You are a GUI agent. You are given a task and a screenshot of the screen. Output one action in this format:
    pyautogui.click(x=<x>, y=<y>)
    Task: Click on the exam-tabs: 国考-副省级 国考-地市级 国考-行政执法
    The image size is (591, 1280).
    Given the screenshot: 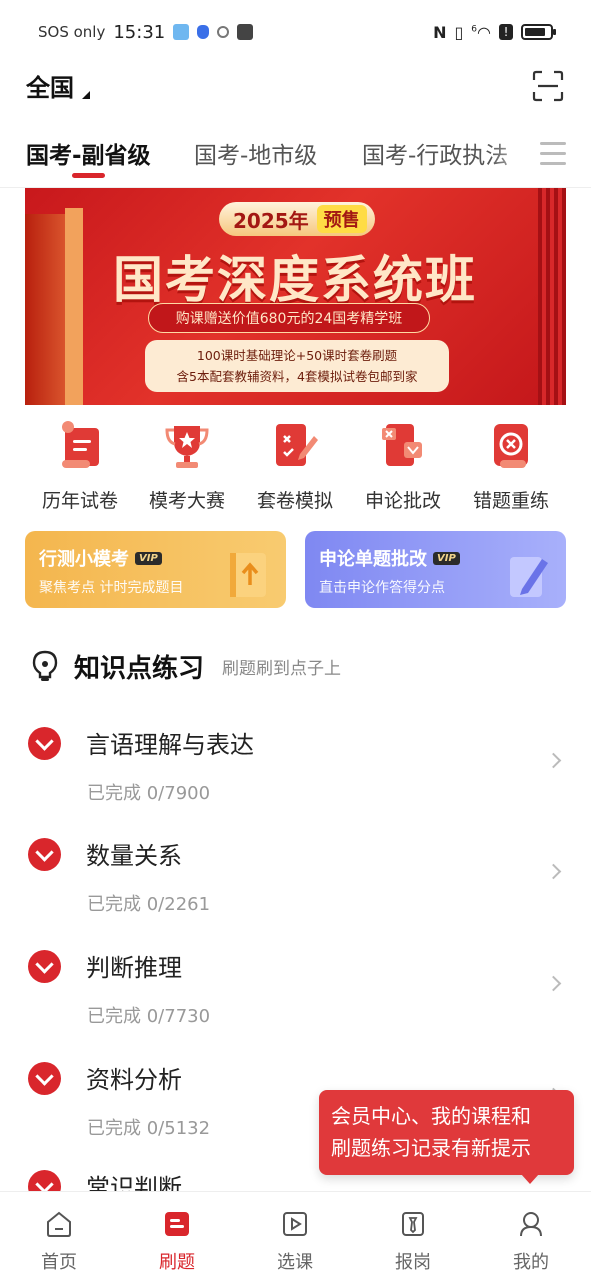 What is the action you would take?
    pyautogui.click(x=295, y=159)
    